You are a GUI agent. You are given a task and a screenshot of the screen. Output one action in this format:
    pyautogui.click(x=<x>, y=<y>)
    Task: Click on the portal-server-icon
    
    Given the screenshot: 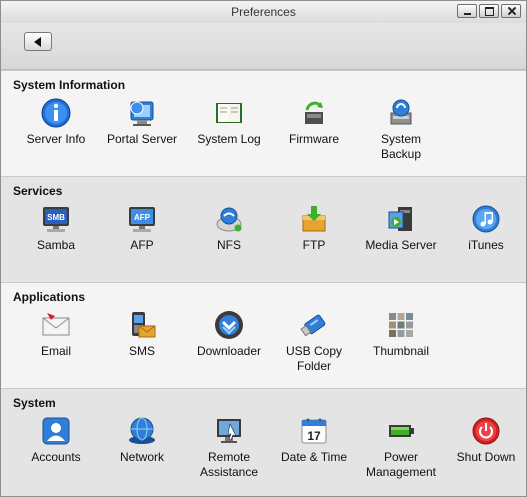 What is the action you would take?
    pyautogui.click(x=142, y=113)
    